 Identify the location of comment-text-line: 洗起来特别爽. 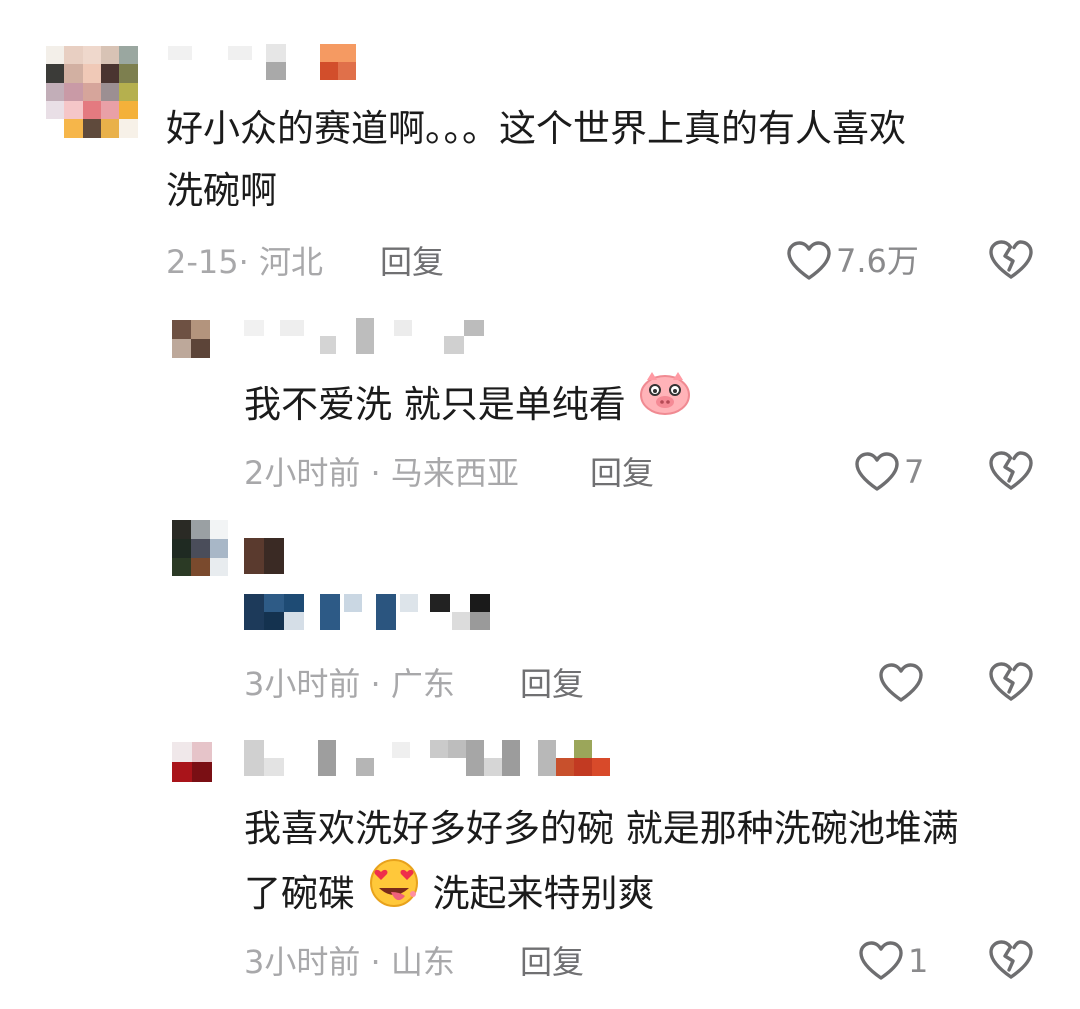
(543, 893).